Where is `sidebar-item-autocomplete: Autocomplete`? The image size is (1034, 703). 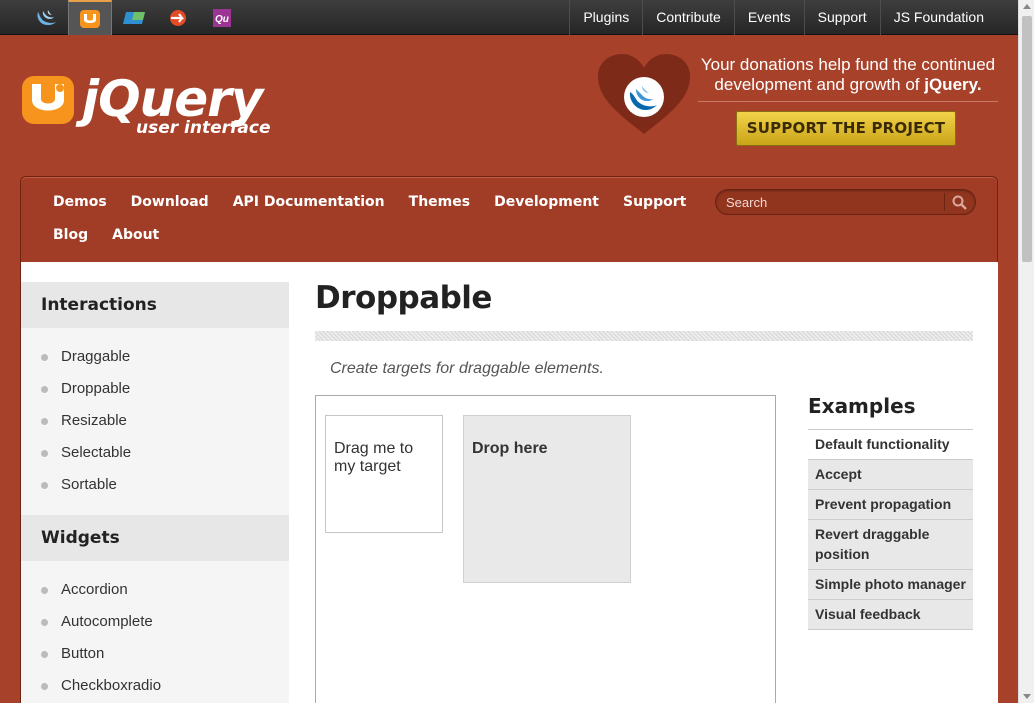
sidebar-item-autocomplete: Autocomplete is located at coordinates (155, 622).